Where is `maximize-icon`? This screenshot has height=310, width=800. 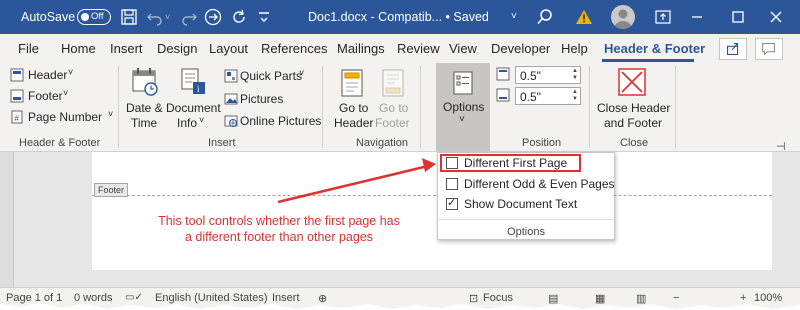
maximize-icon is located at coordinates (738, 17).